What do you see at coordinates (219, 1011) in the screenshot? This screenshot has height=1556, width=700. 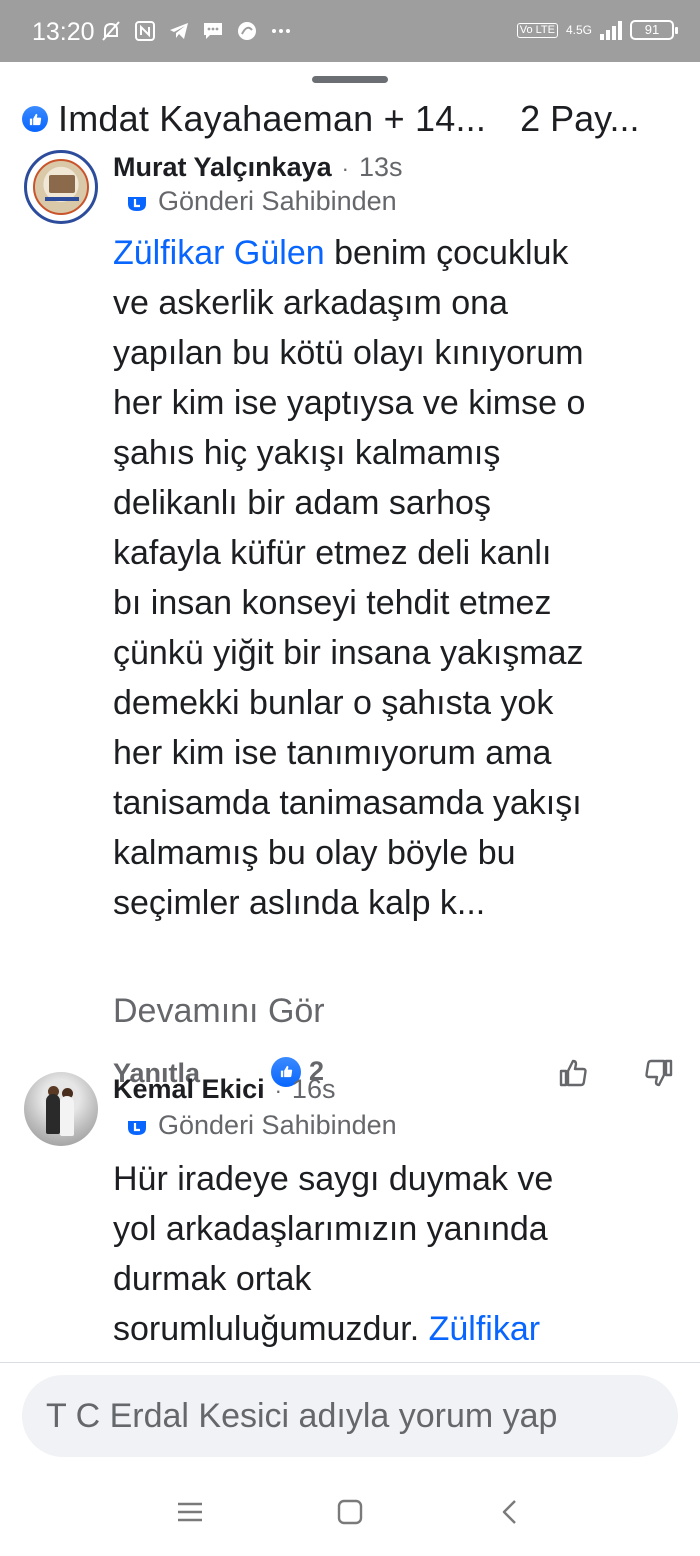 I see `see-more-link: Devamını Gör` at bounding box center [219, 1011].